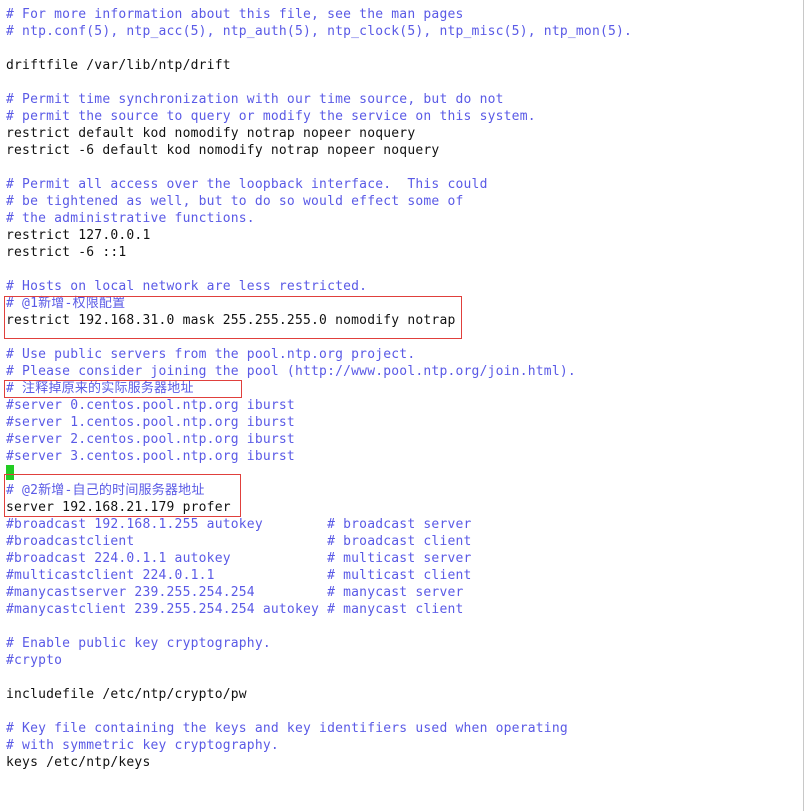 The image size is (807, 811). I want to click on comment-line: # @2新增-自己的时间服务器地址, so click(319, 490).